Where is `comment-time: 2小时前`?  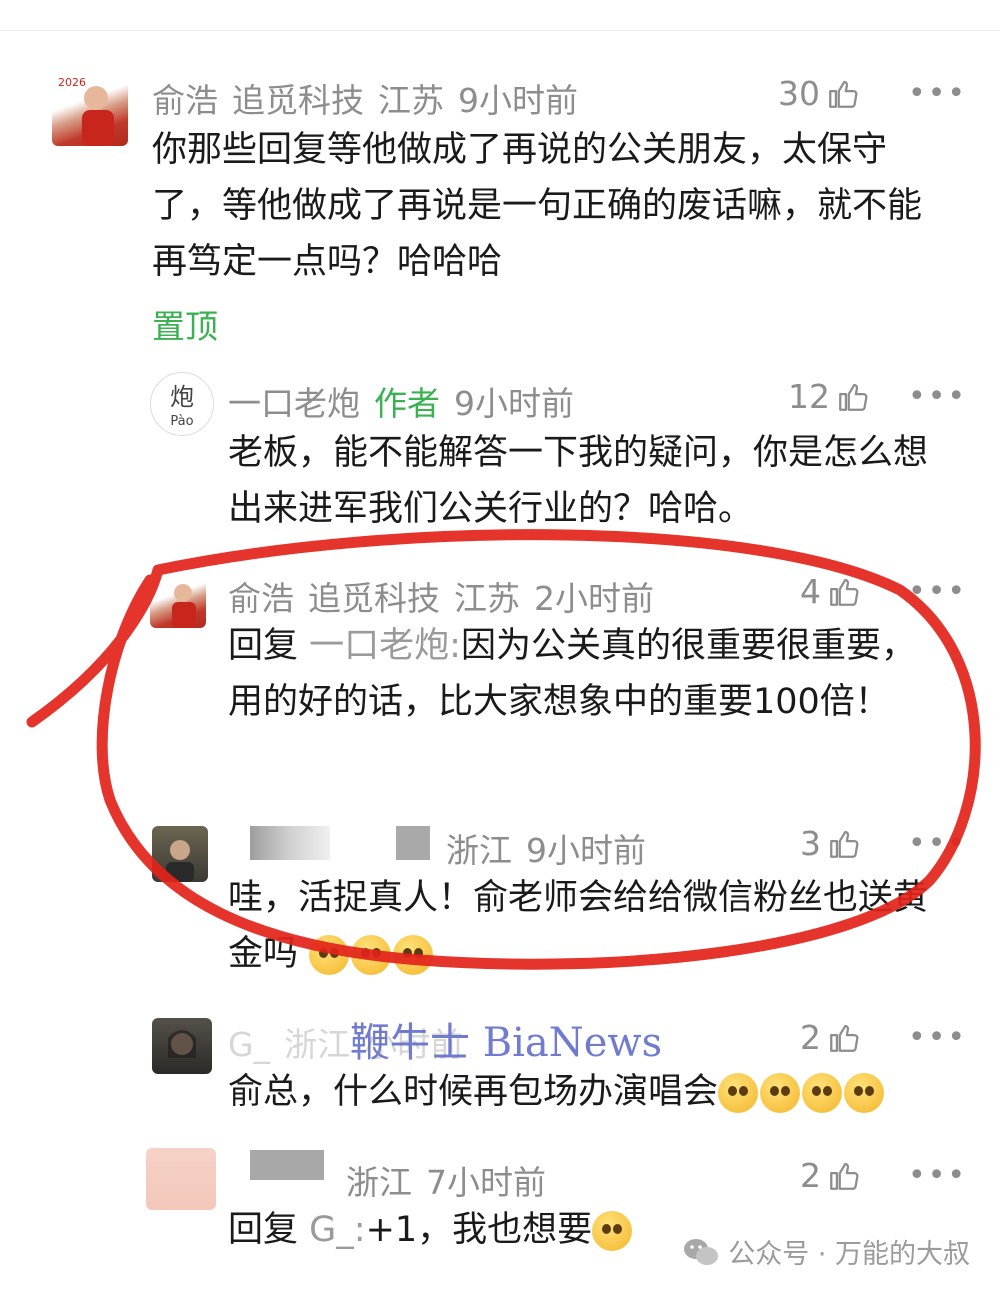
comment-time: 2小时前 is located at coordinates (594, 598).